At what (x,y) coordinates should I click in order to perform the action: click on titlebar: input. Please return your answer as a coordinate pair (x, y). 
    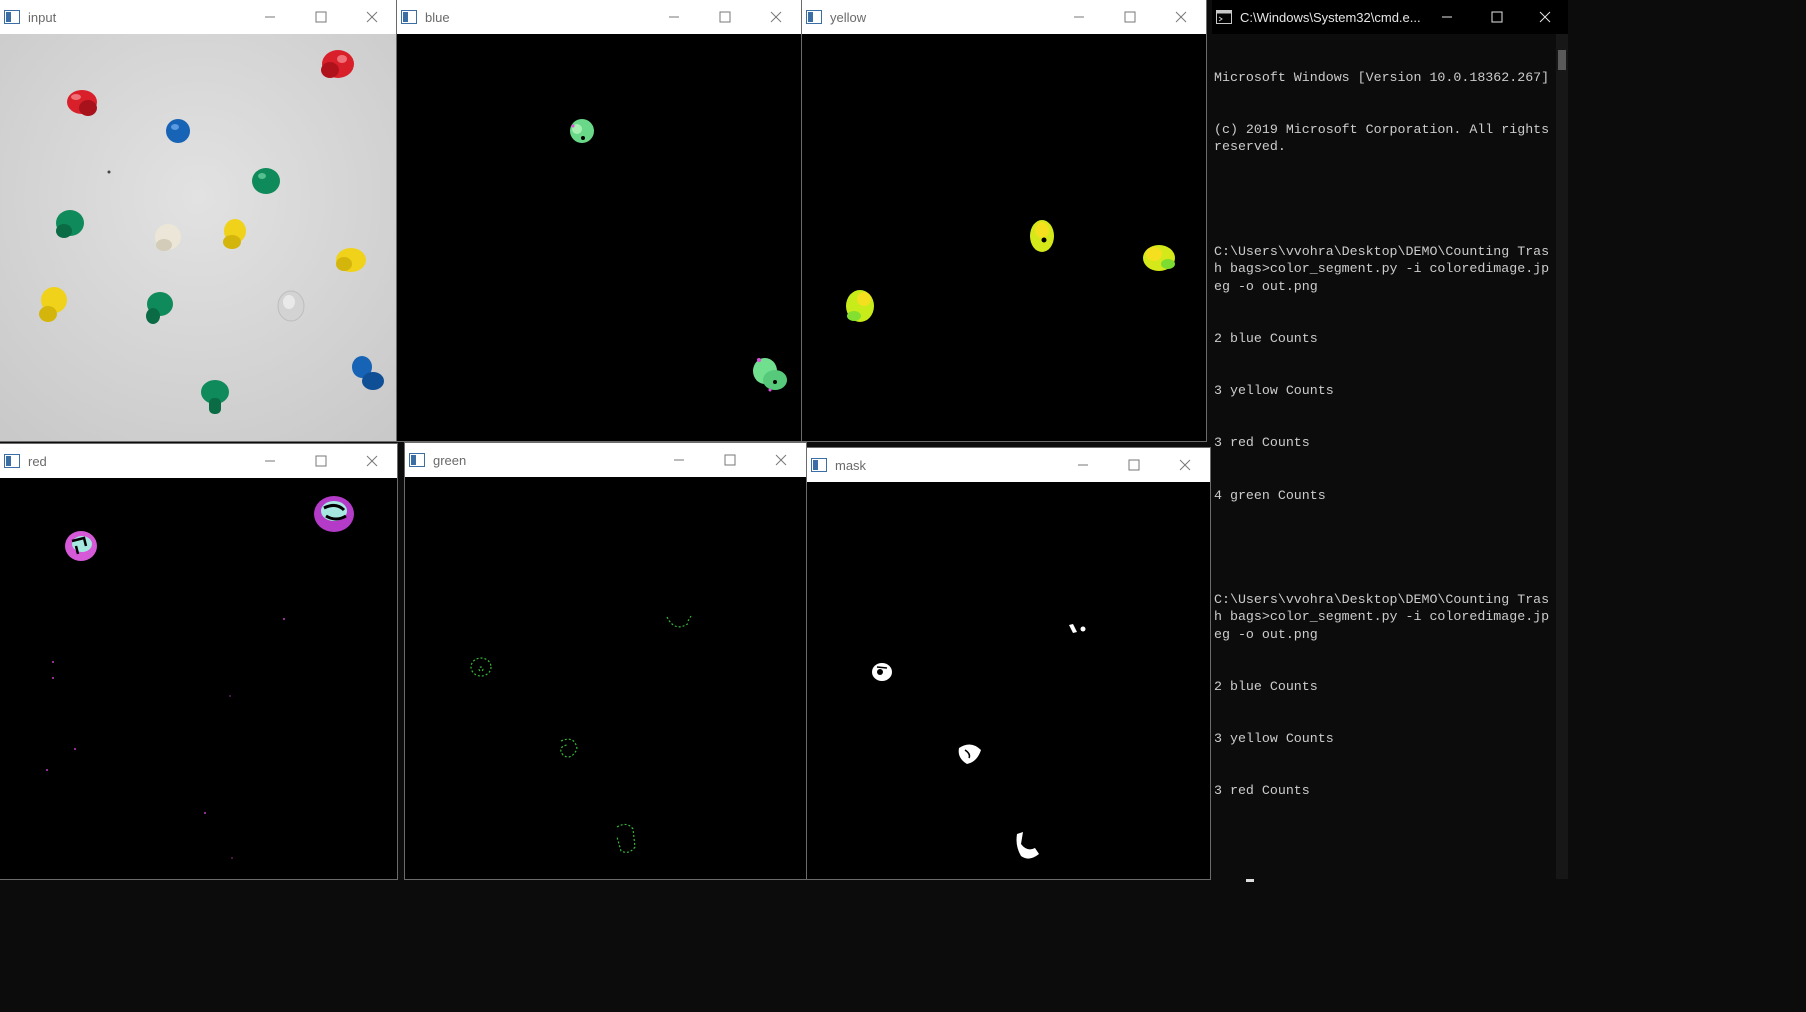
    Looking at the image, I should click on (198, 17).